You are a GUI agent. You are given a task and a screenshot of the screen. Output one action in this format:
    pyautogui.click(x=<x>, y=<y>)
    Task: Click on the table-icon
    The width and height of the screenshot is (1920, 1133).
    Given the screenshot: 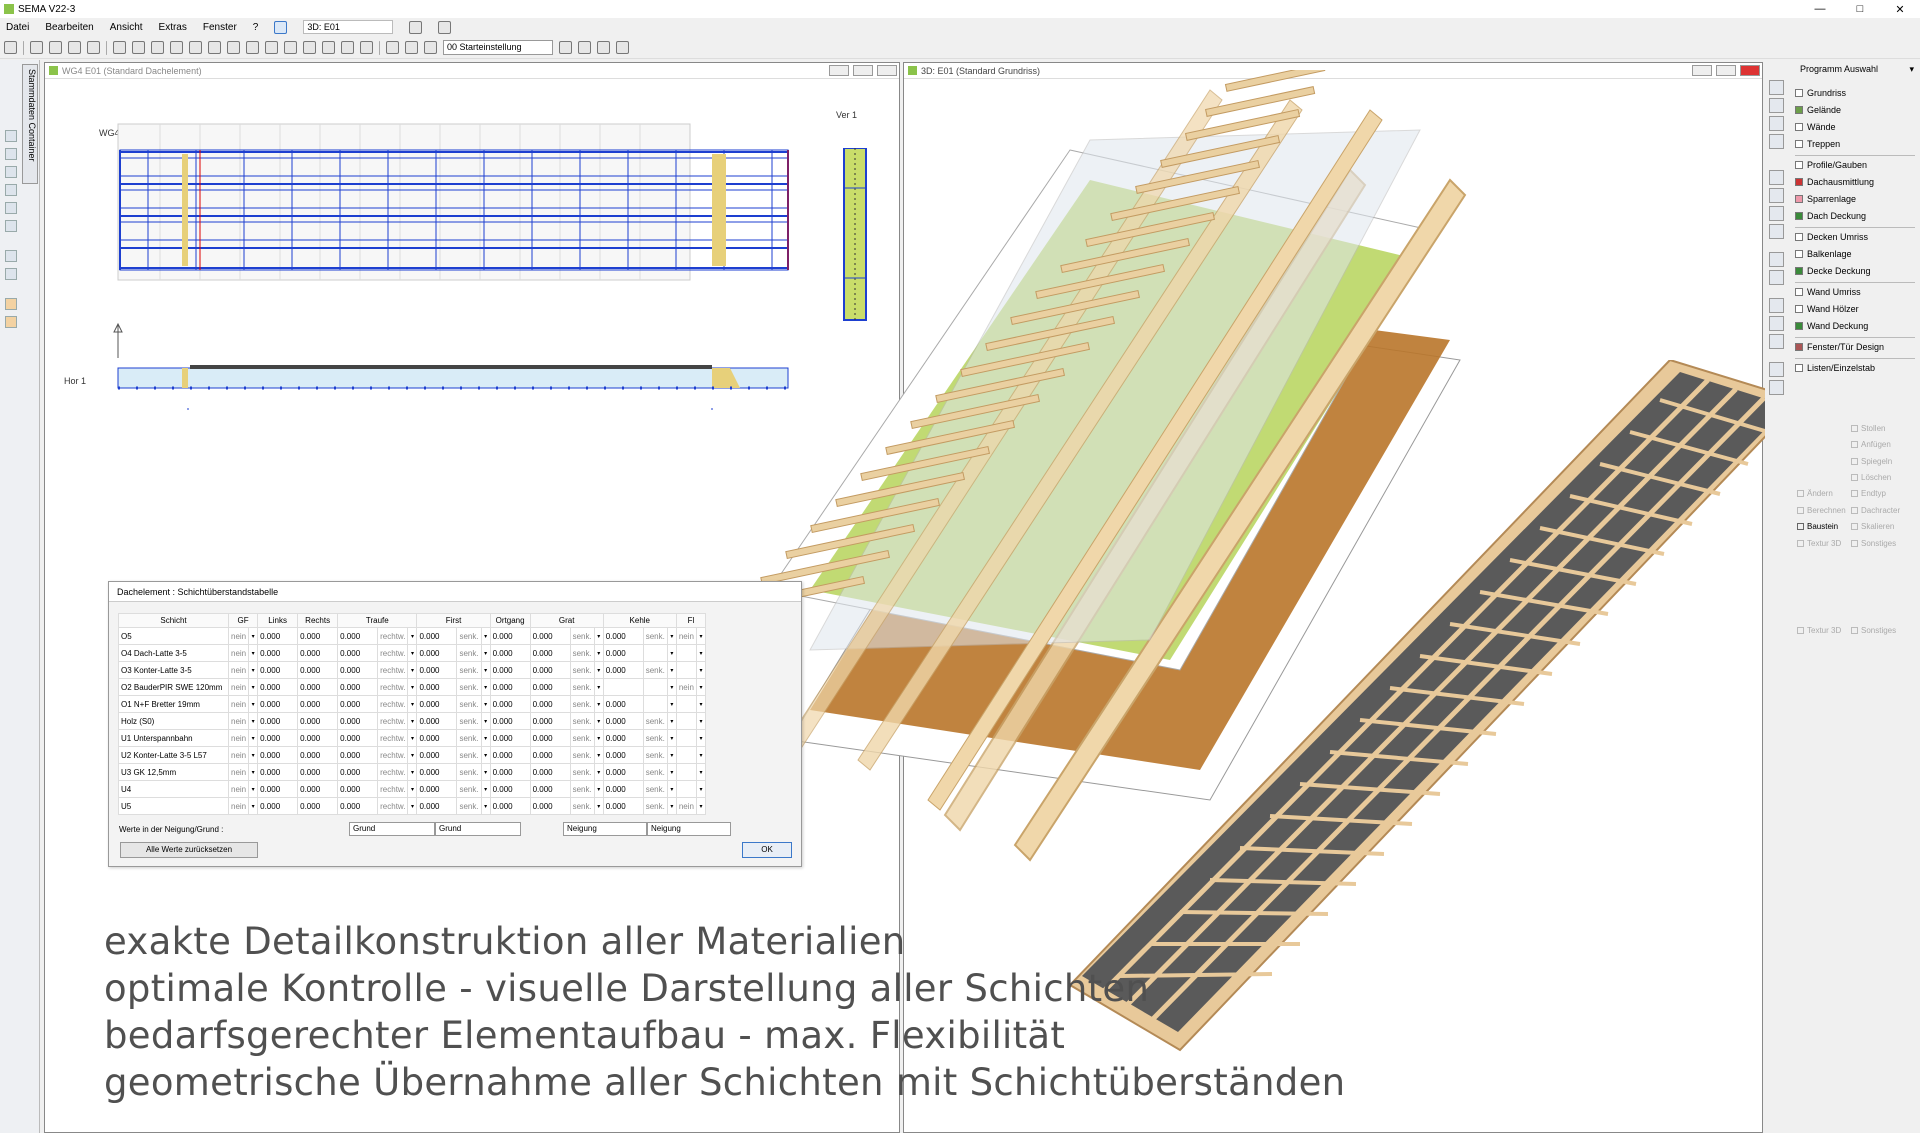 What is the action you would take?
    pyautogui.click(x=411, y=47)
    